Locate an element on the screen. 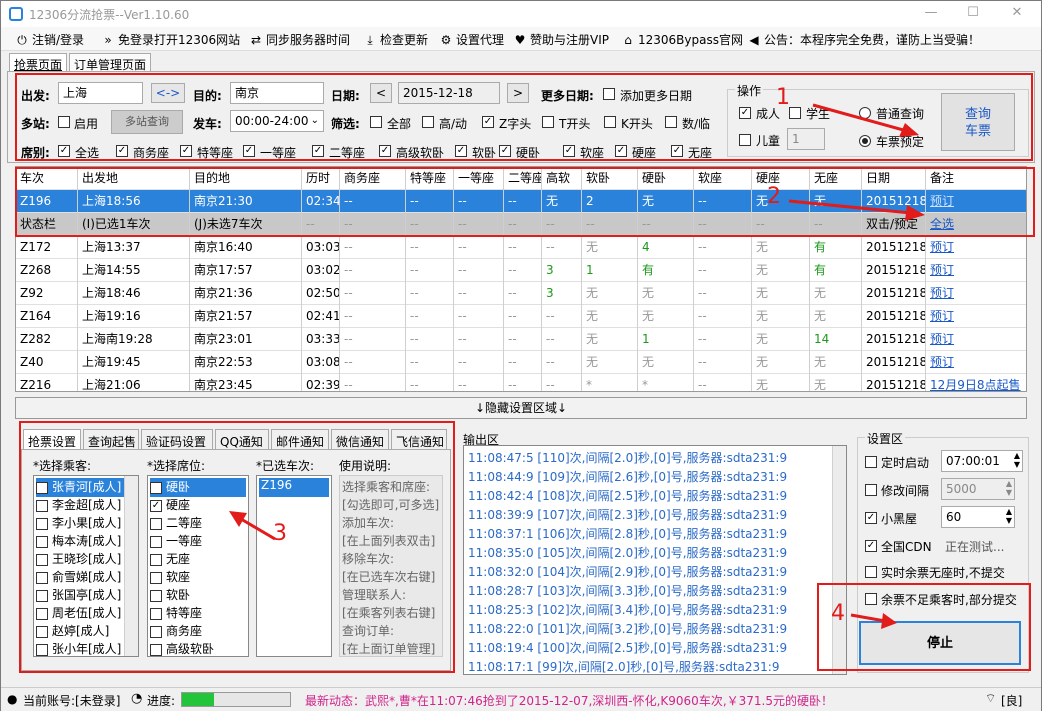 Image resolution: width=1042 pixels, height=711 pixels. no-seat-checkbox is located at coordinates (871, 572).